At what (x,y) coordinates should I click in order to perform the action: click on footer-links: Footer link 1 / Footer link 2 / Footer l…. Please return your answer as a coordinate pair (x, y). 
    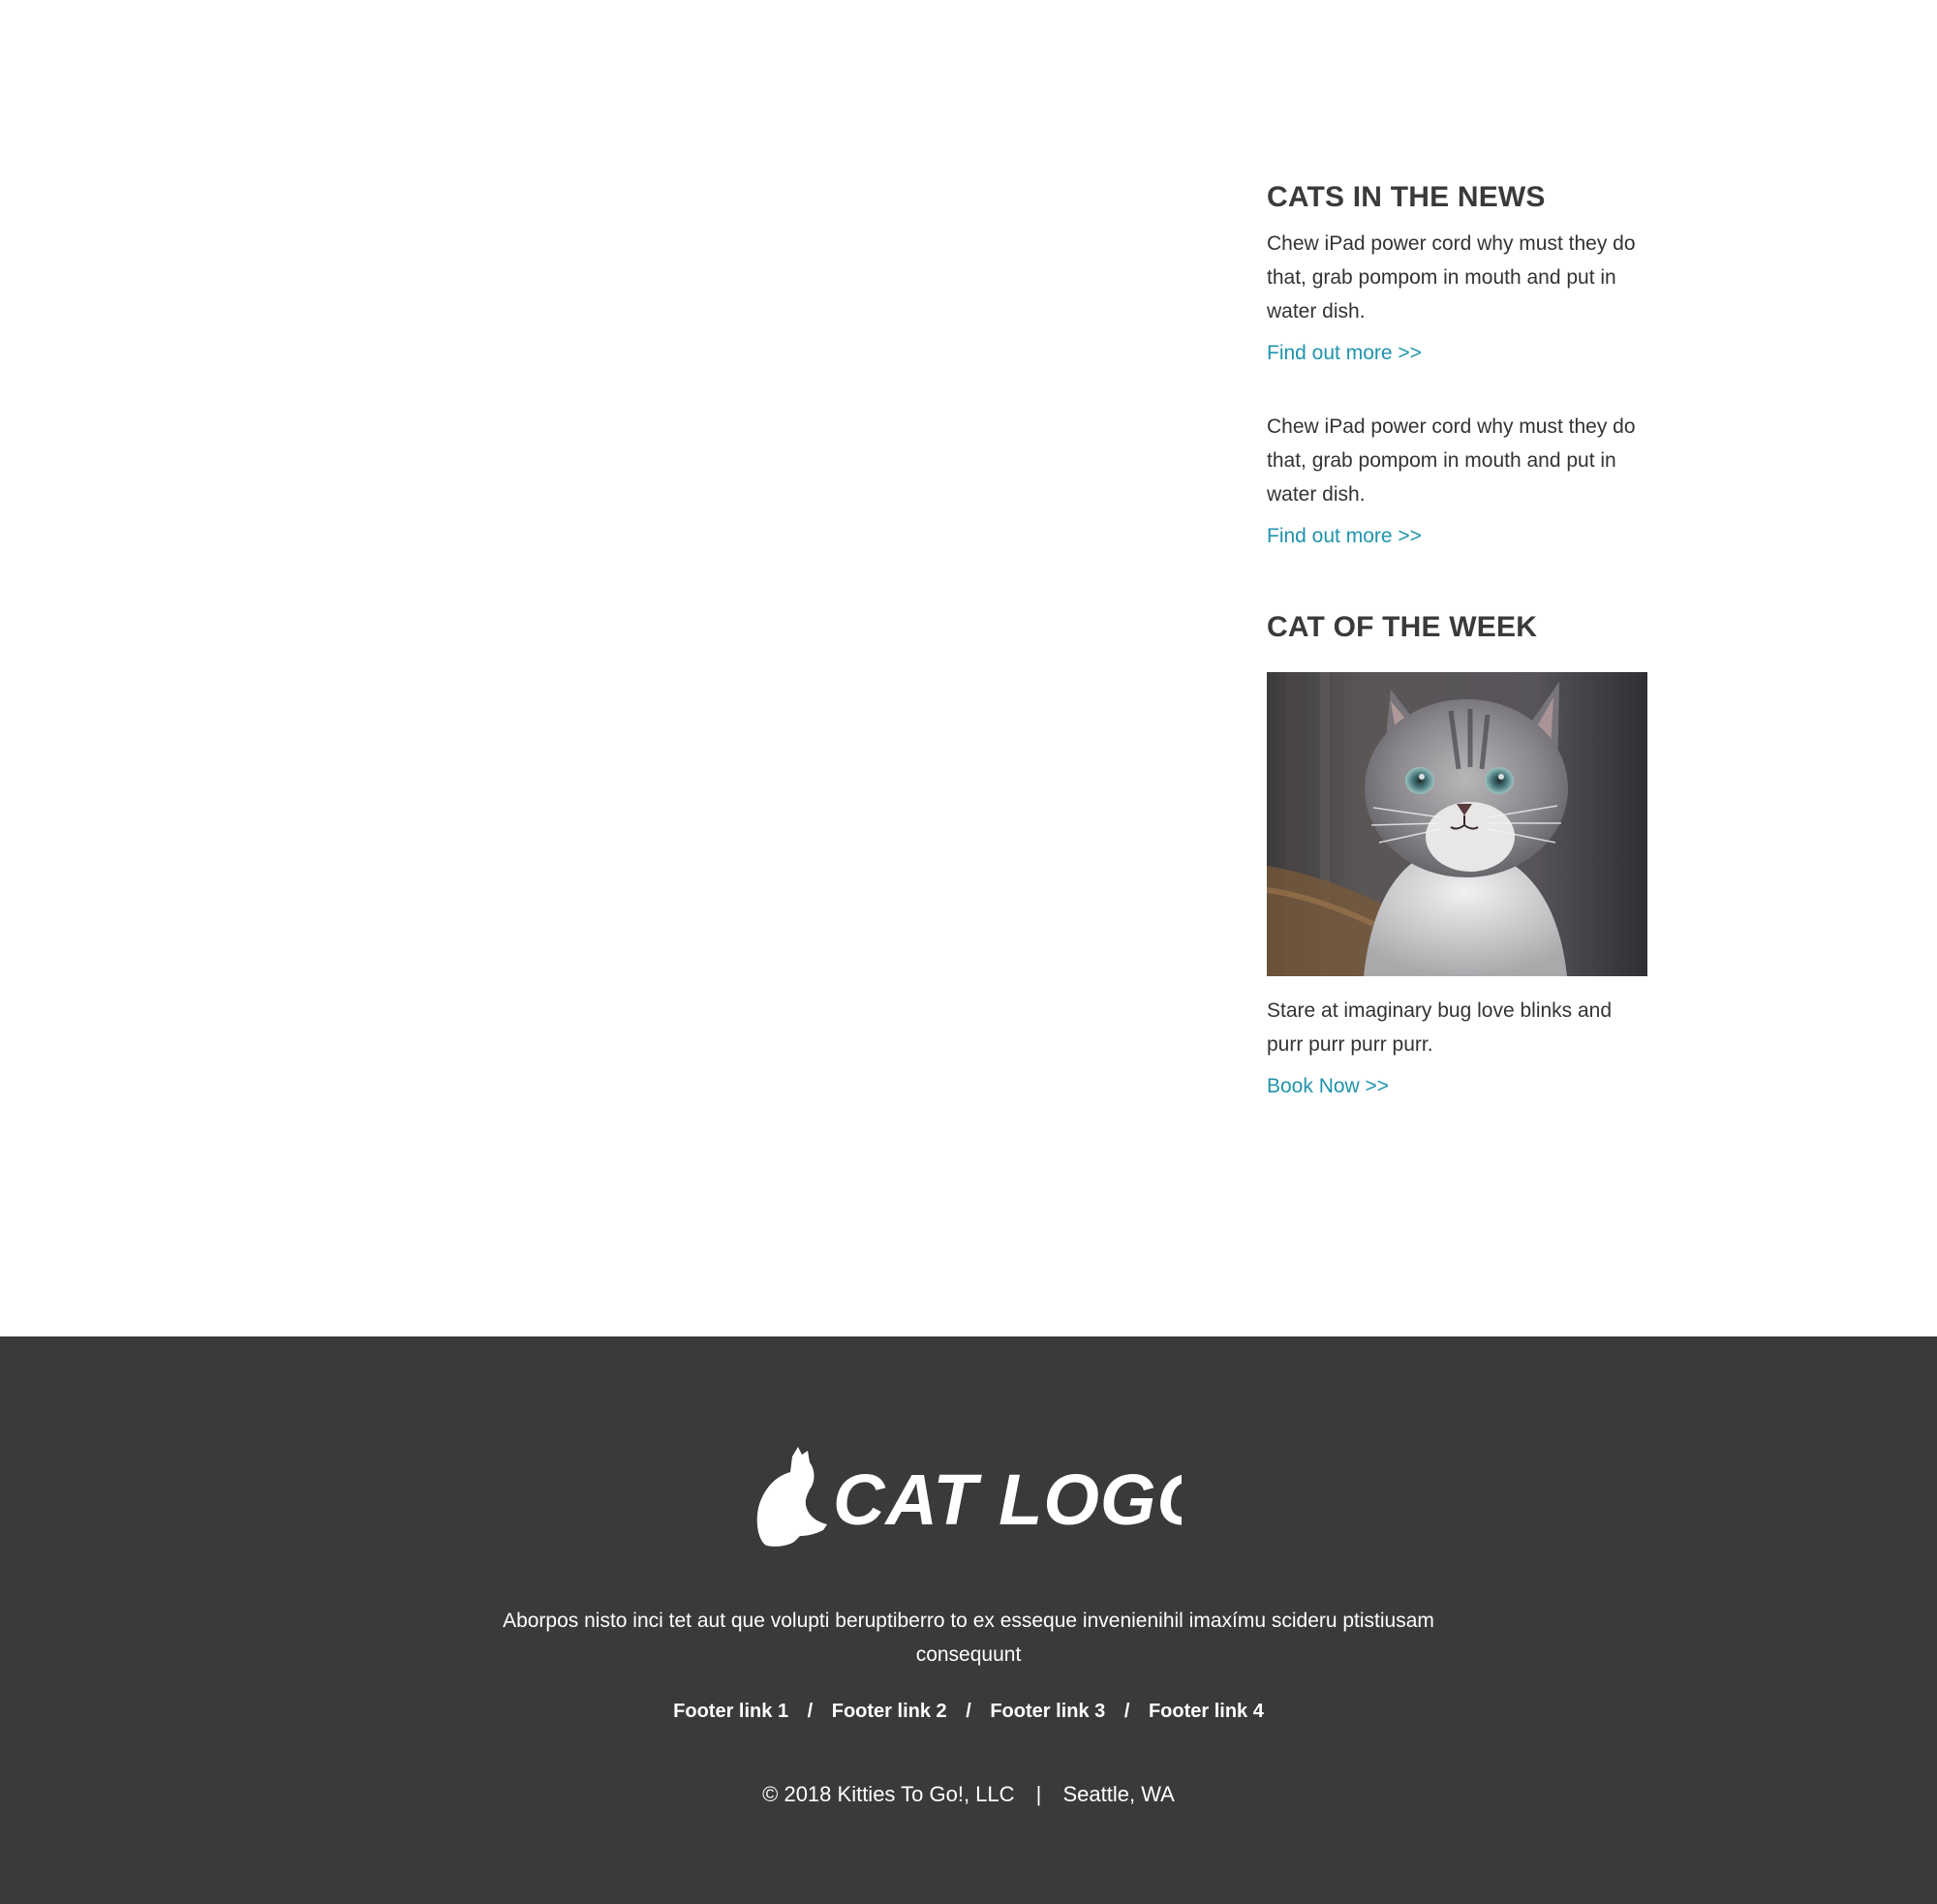
    Looking at the image, I should click on (969, 1712).